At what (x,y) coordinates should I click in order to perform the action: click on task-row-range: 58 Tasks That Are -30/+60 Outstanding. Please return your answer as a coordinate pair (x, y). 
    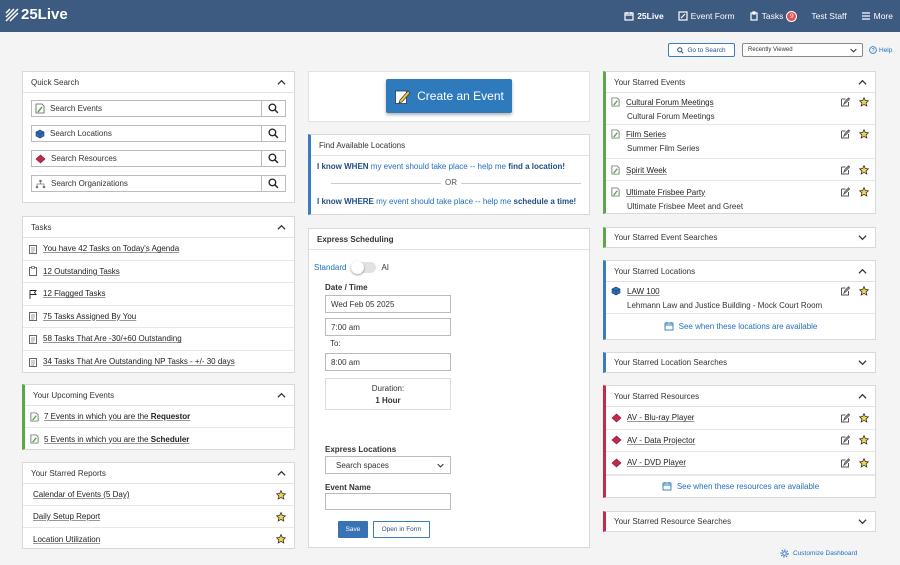
    Looking at the image, I should click on (158, 339).